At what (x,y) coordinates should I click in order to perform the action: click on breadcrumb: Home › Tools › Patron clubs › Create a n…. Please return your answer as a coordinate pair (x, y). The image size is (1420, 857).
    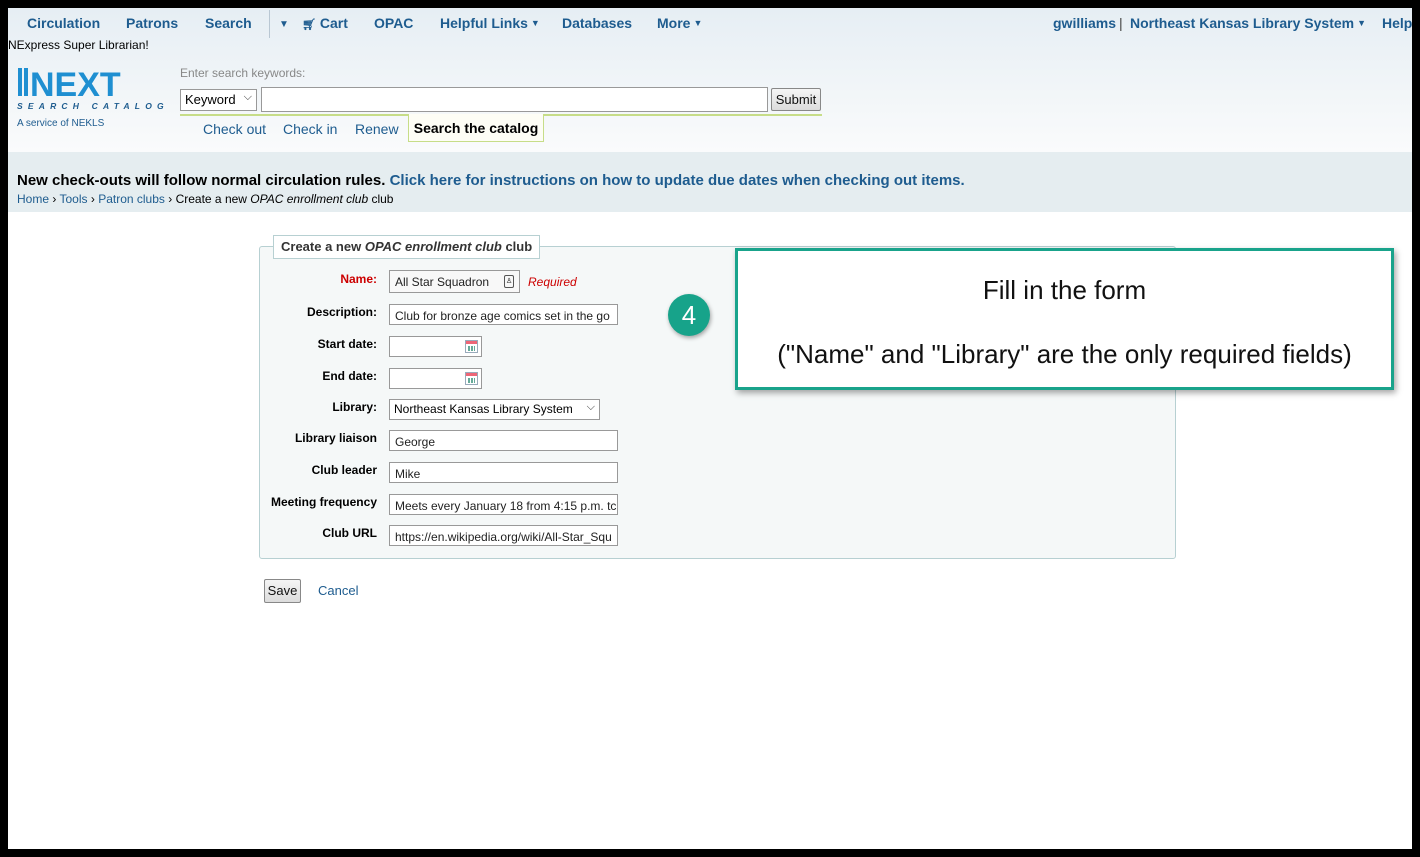
    Looking at the image, I should click on (205, 199).